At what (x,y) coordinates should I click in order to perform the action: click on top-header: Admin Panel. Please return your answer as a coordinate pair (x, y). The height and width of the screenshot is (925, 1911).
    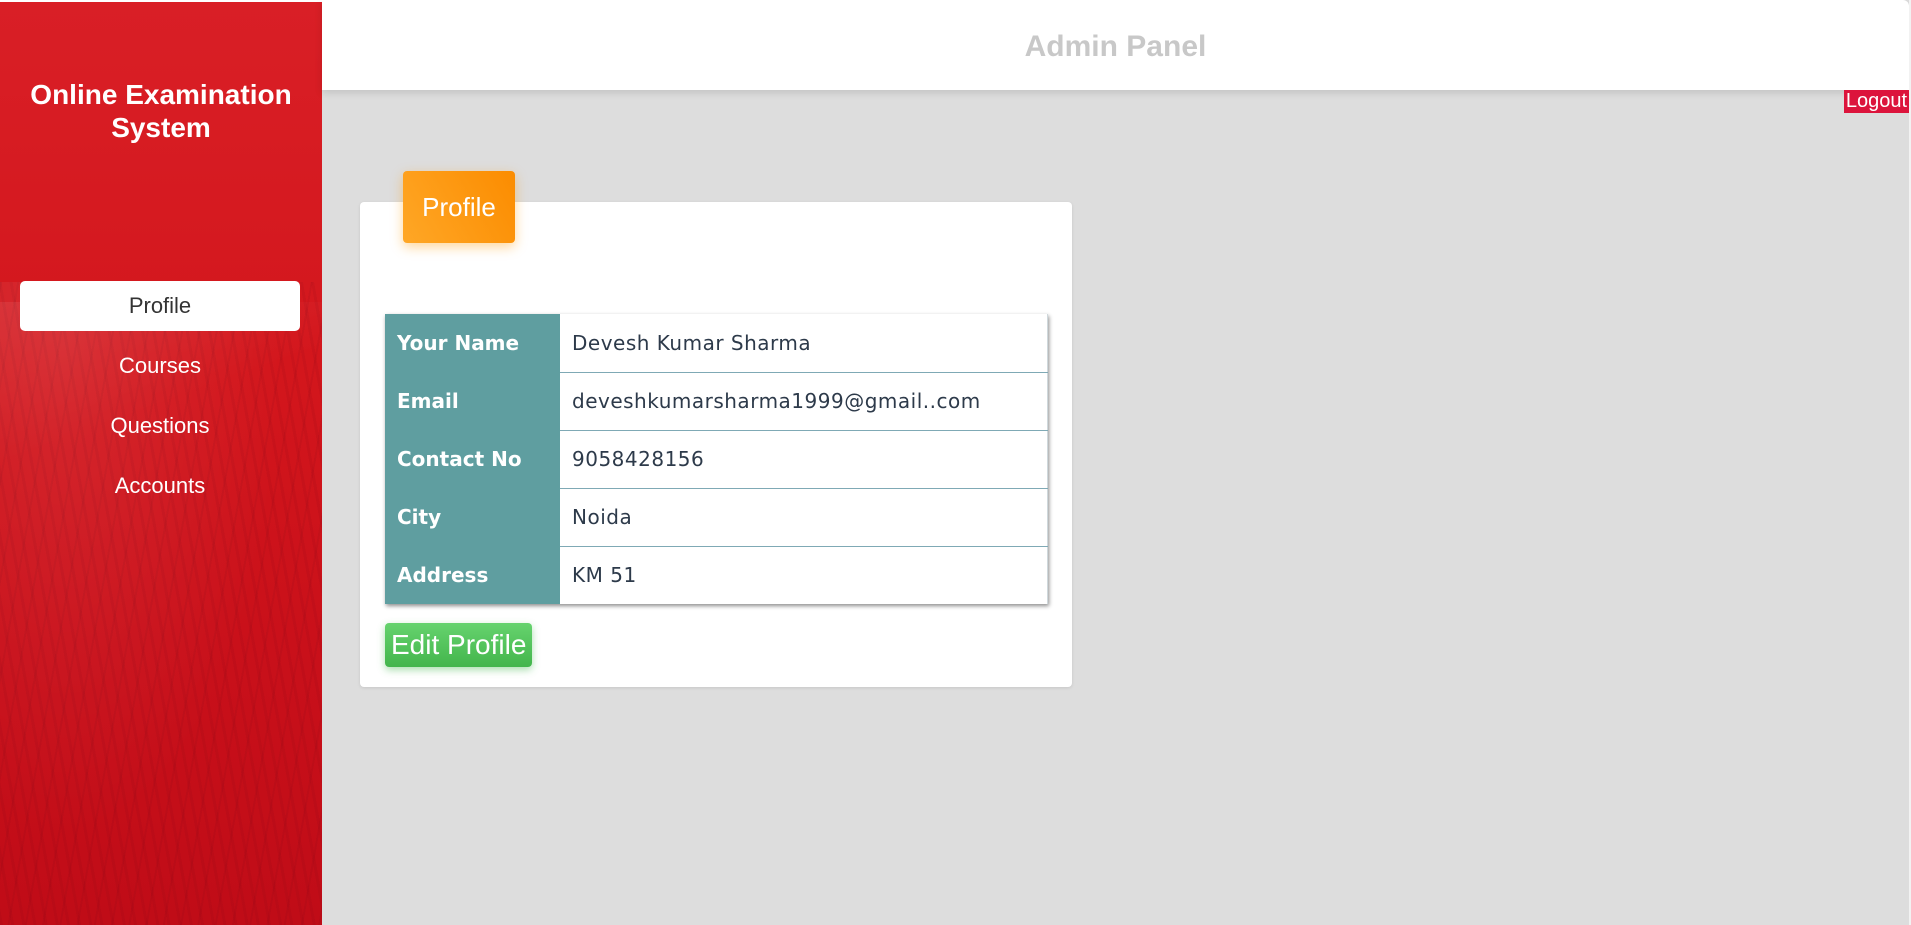
    Looking at the image, I should click on (1115, 45).